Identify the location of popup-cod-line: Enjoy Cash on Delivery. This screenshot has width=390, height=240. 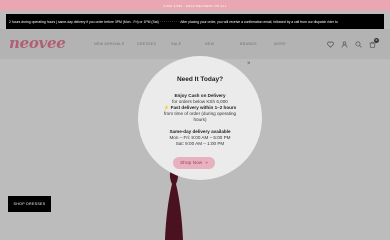
(200, 95).